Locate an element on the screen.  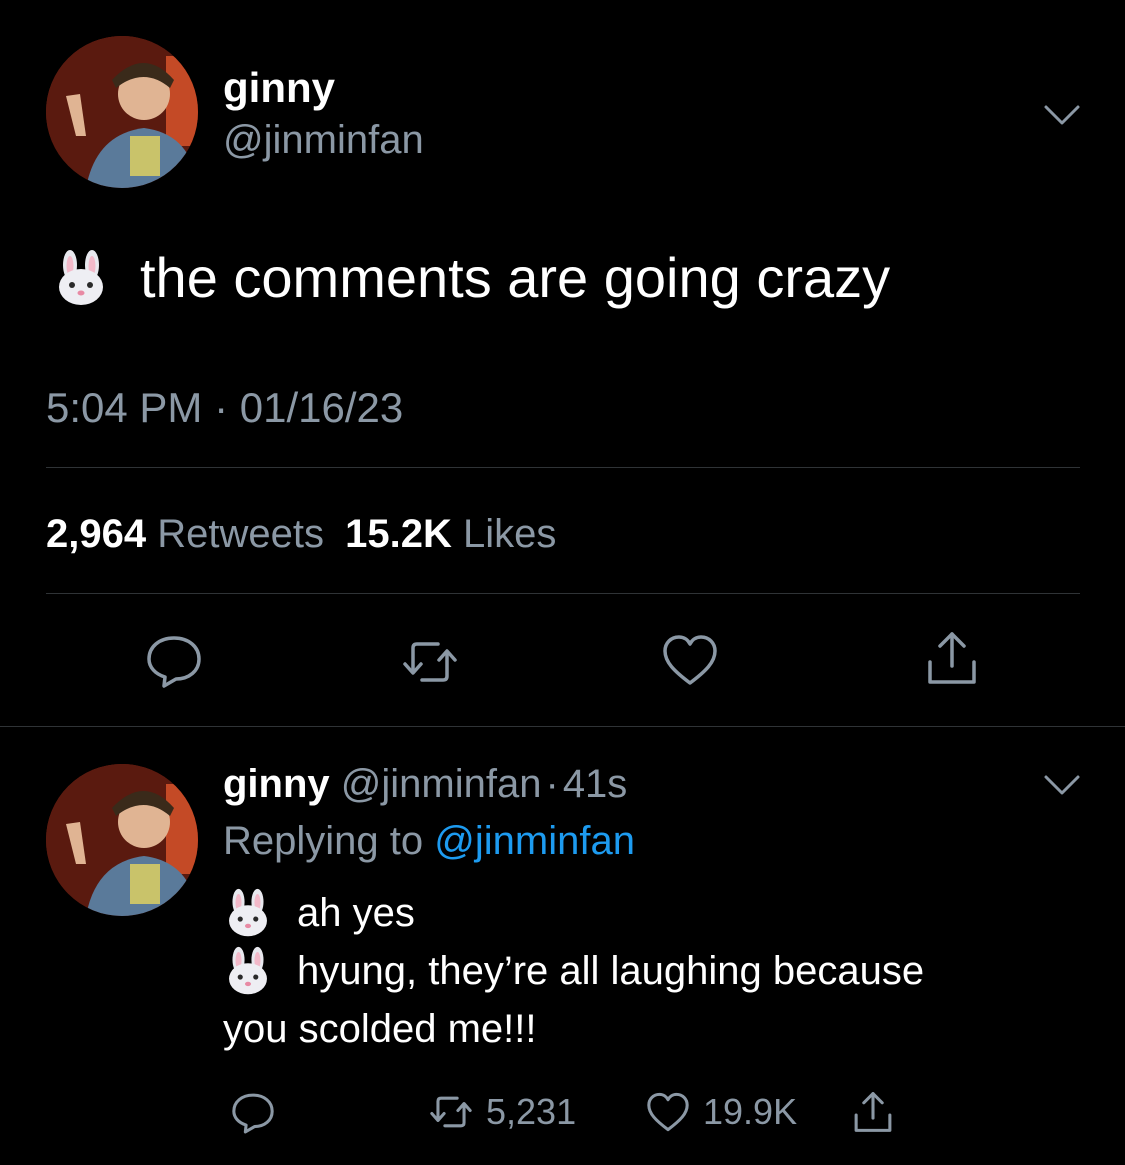
main-display-name: ginny is located at coordinates (279, 88).